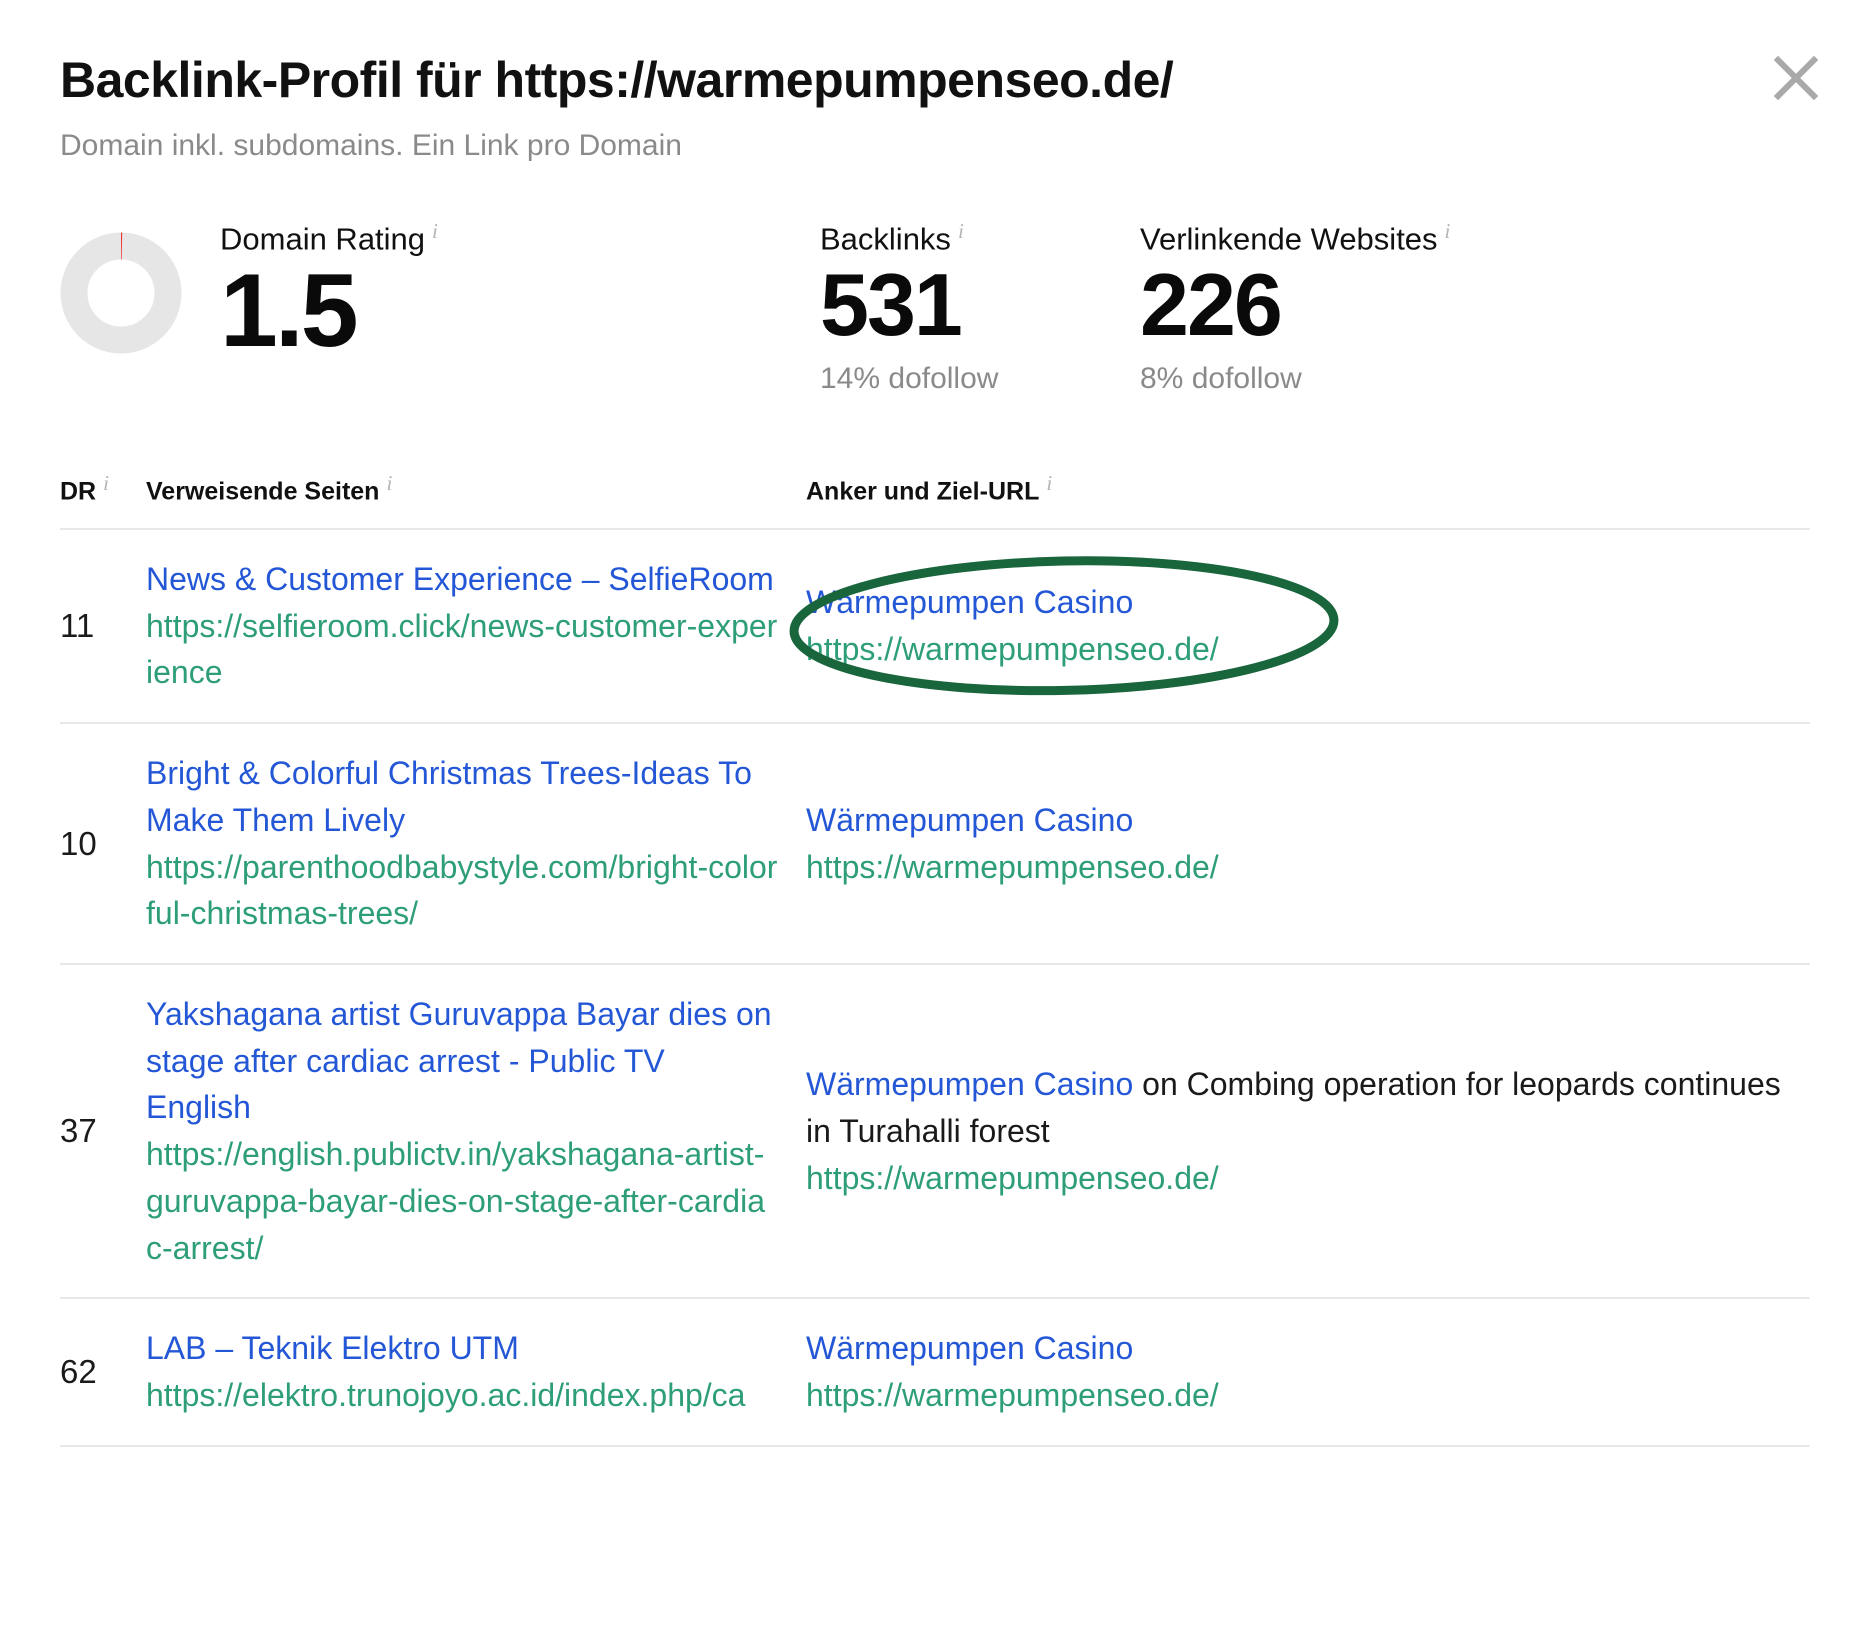 This screenshot has width=1870, height=1630. What do you see at coordinates (891, 304) in the screenshot?
I see `backlinks-value: 531` at bounding box center [891, 304].